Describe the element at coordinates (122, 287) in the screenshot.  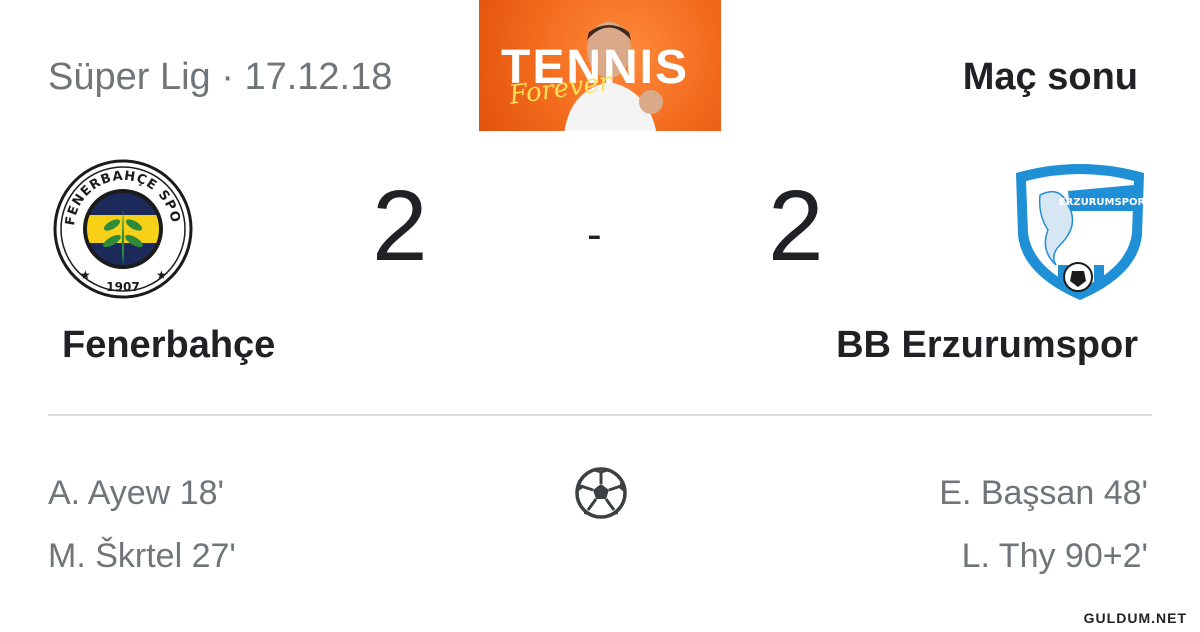
I see `logo-year: 1907` at that location.